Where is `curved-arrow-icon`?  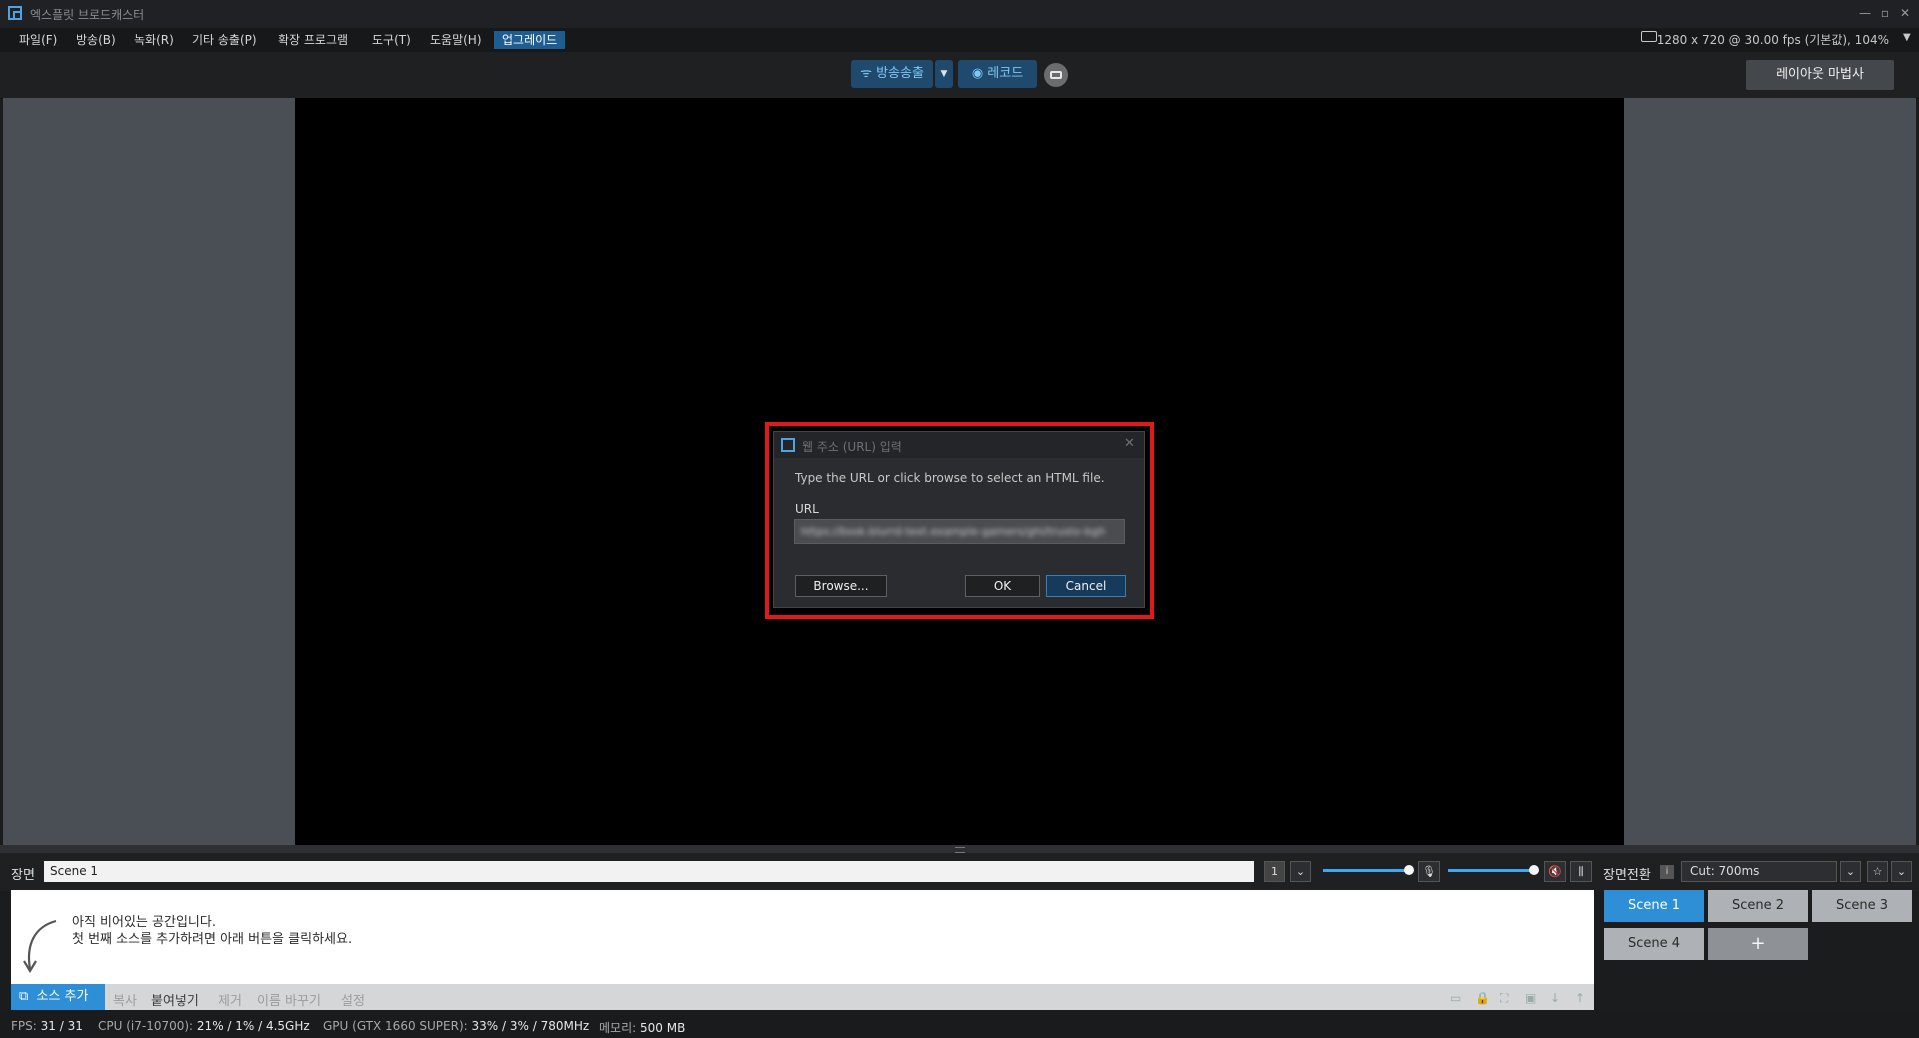 curved-arrow-icon is located at coordinates (40, 946).